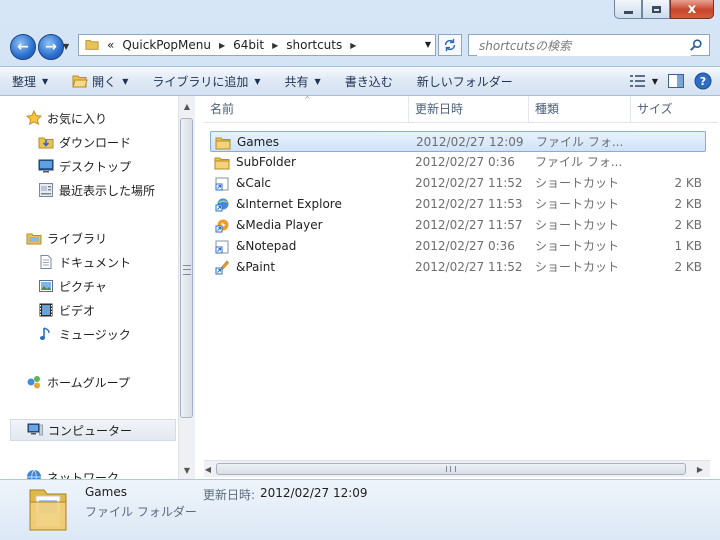 The image size is (720, 540). Describe the element at coordinates (23, 47) in the screenshot. I see `back-button: ←` at that location.